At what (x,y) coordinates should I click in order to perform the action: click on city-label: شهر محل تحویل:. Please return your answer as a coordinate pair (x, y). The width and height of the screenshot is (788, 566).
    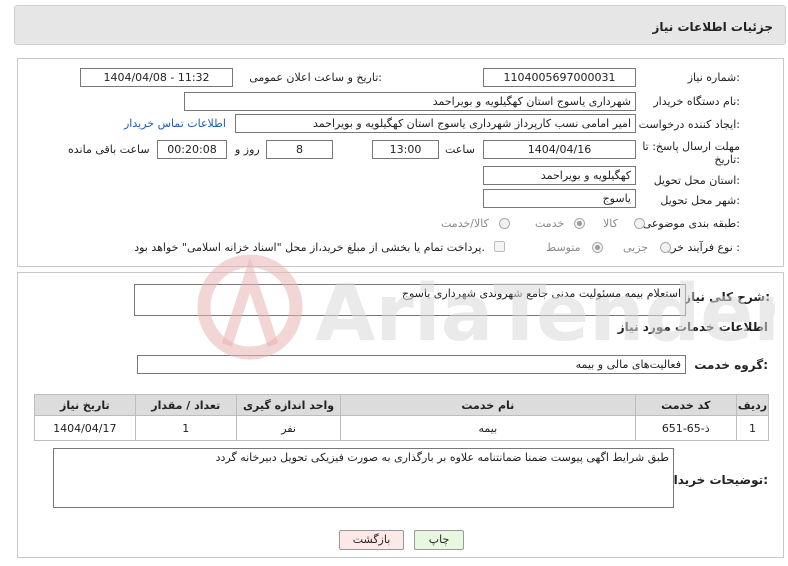
    Looking at the image, I should click on (700, 200).